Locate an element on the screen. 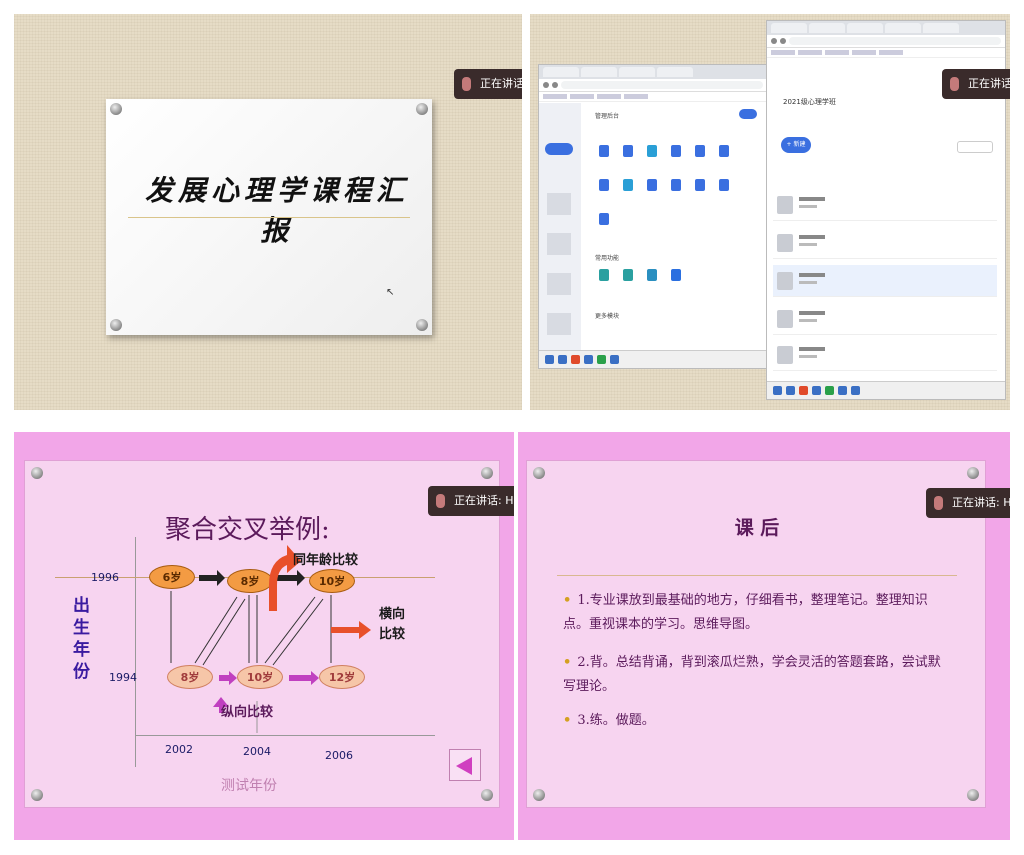  col-year: 2004 is located at coordinates (257, 751).